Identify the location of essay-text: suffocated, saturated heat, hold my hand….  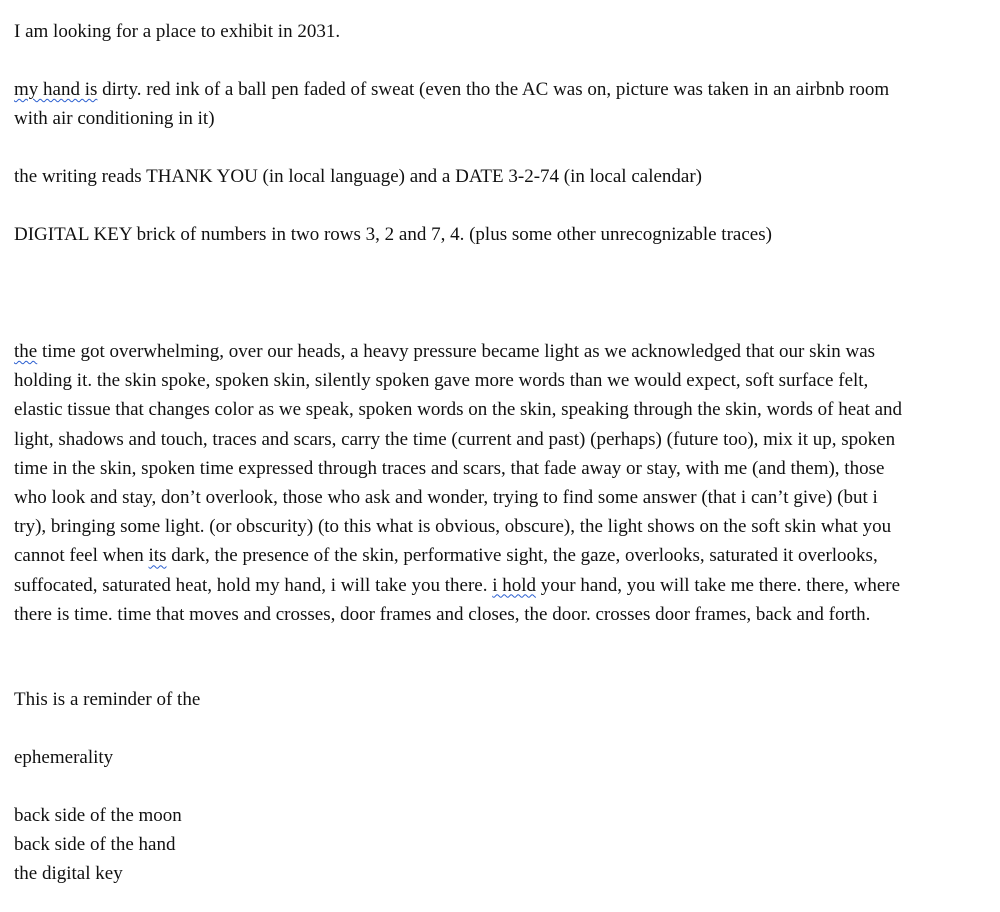
(253, 585).